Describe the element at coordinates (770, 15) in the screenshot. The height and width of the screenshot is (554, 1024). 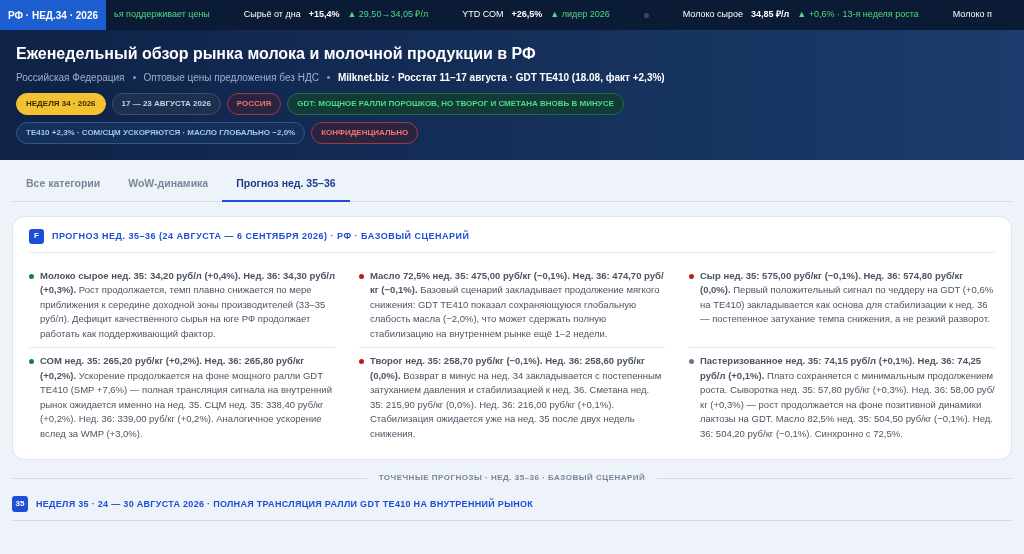
I see `ticker-value: 34,85 ₽/л` at that location.